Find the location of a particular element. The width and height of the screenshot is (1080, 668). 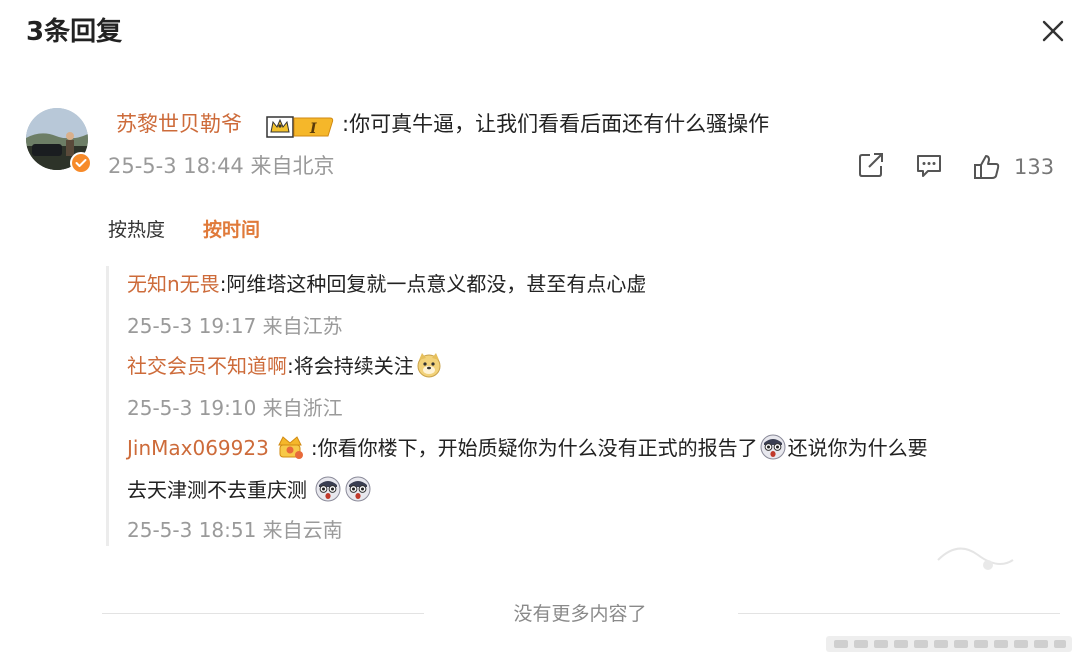

page-title: 3条回复 is located at coordinates (74, 32).